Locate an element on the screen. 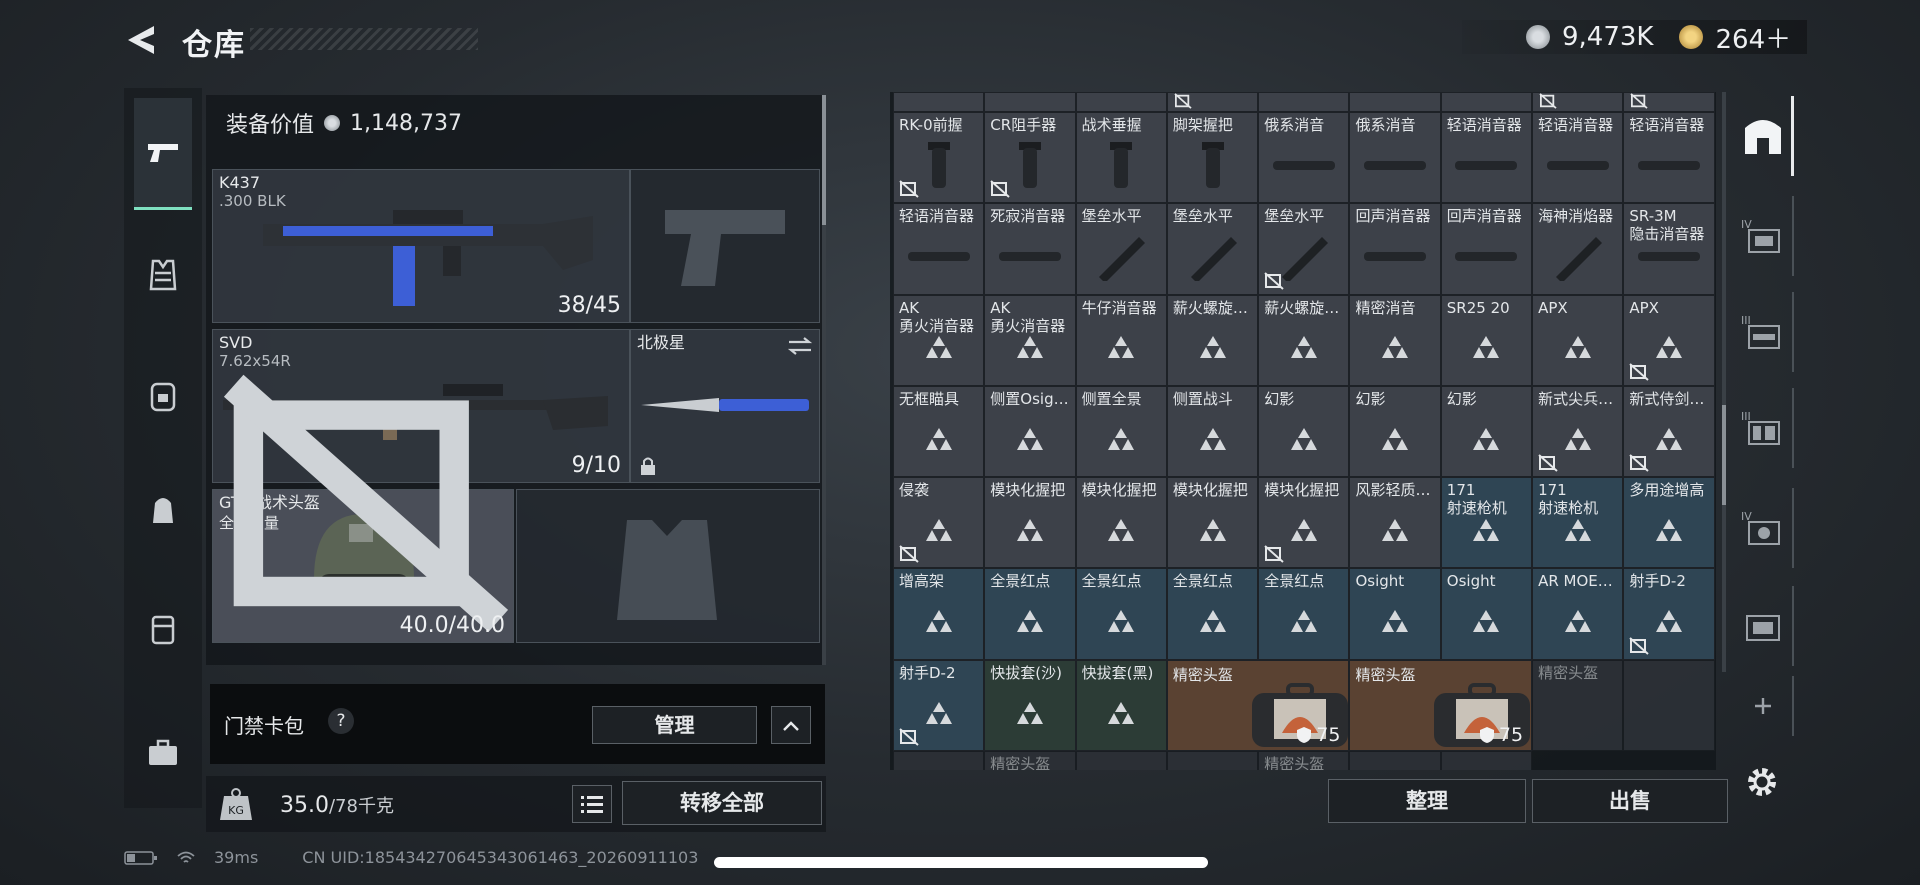 This screenshot has height=885, width=1920. grid-item: 无框瞄具 is located at coordinates (939, 431).